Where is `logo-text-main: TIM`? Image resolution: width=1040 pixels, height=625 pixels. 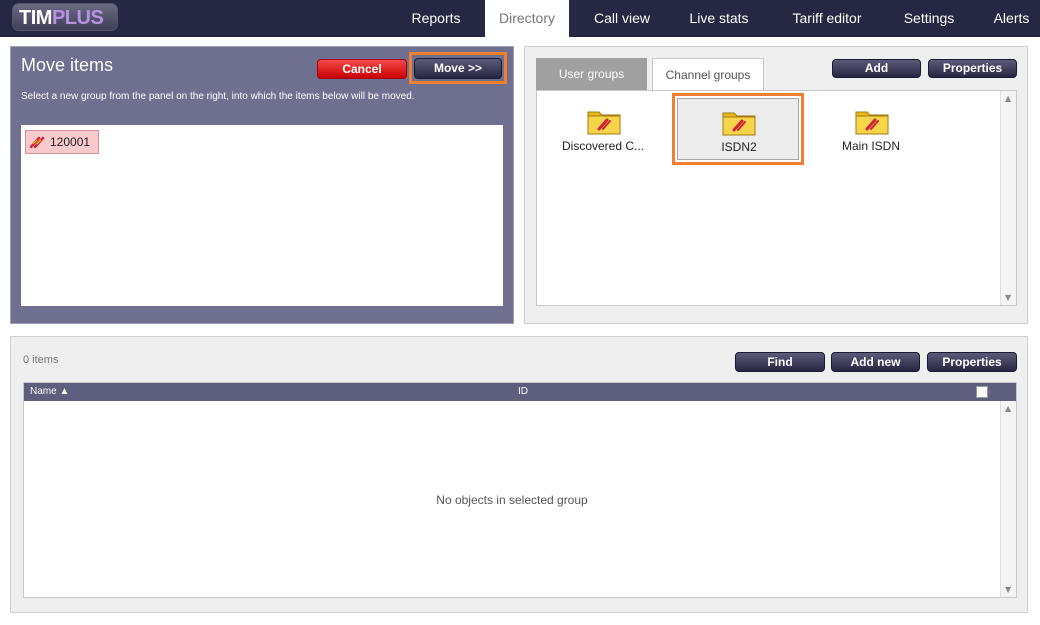 logo-text-main: TIM is located at coordinates (35, 18).